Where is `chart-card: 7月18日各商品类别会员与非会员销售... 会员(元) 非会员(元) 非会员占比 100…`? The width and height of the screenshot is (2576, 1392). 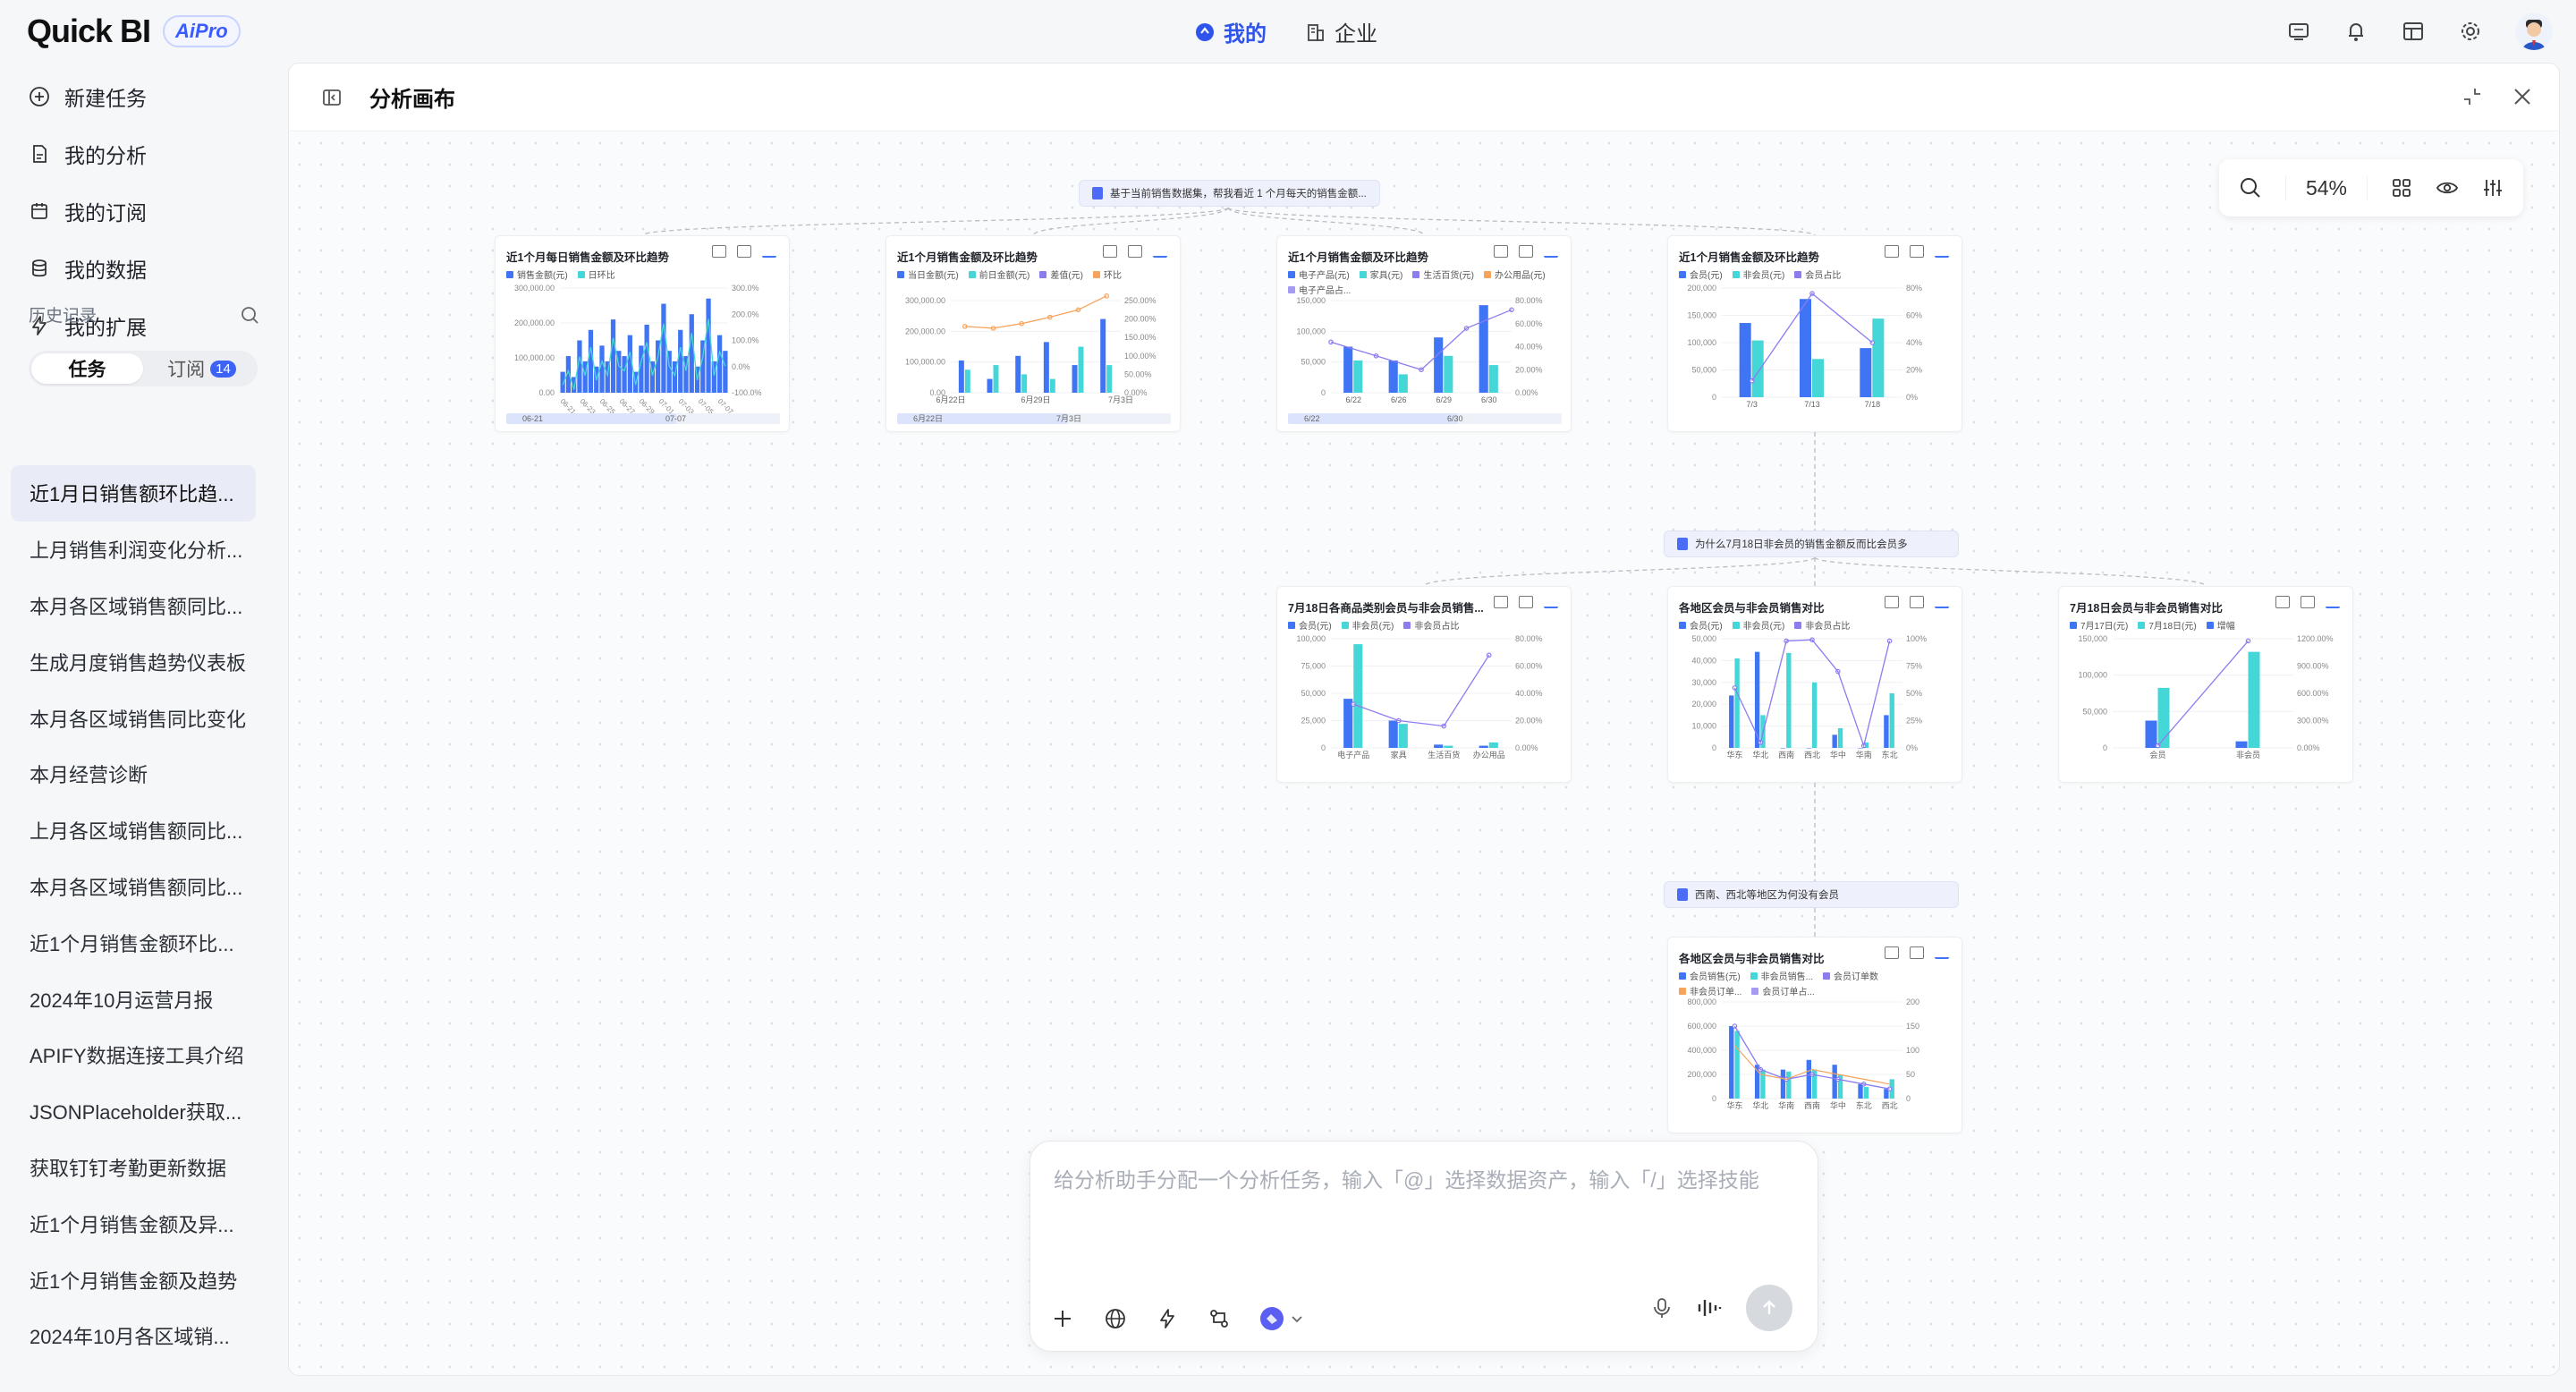
chart-card: 7月18日各商品类别会员与非会员销售... 会员(元) 非会员(元) 非会员占比 100… is located at coordinates (1424, 684).